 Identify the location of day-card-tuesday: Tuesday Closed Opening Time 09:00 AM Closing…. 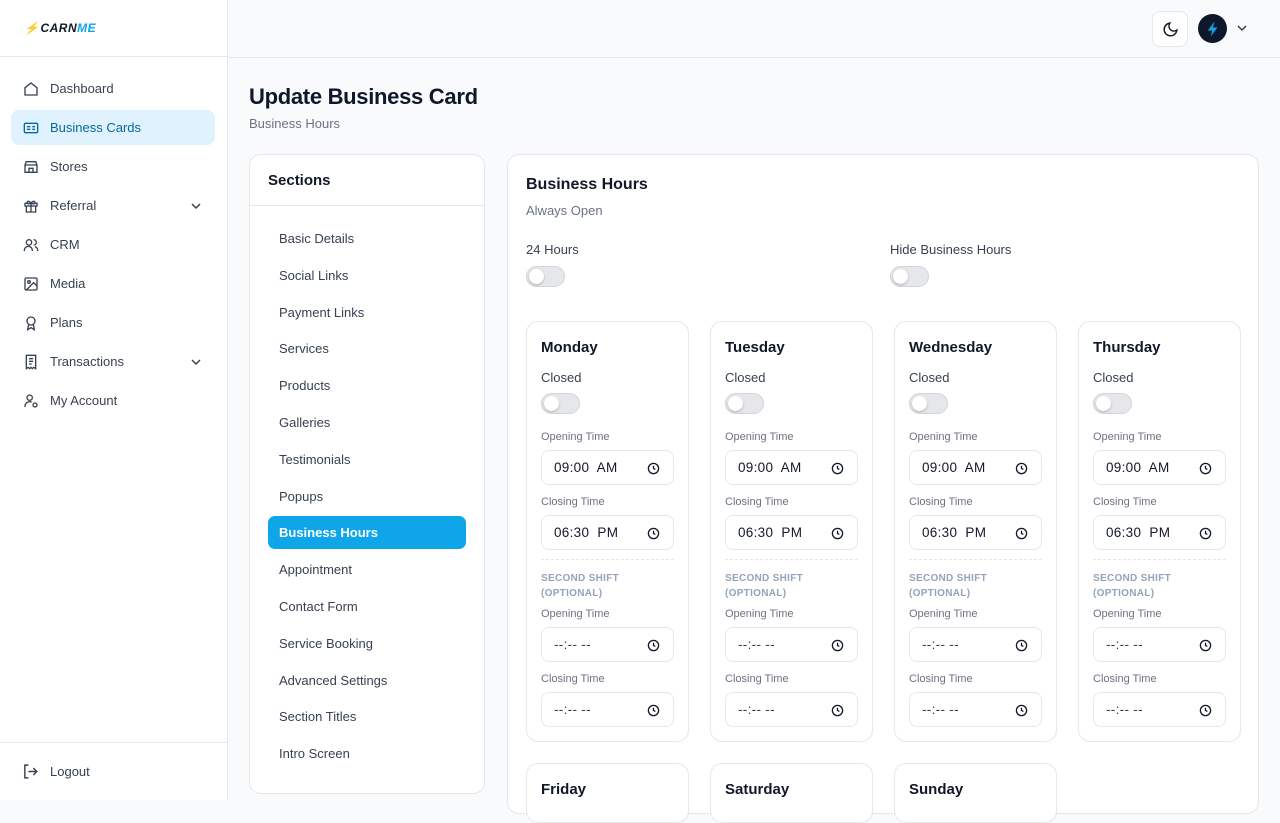
(791, 531).